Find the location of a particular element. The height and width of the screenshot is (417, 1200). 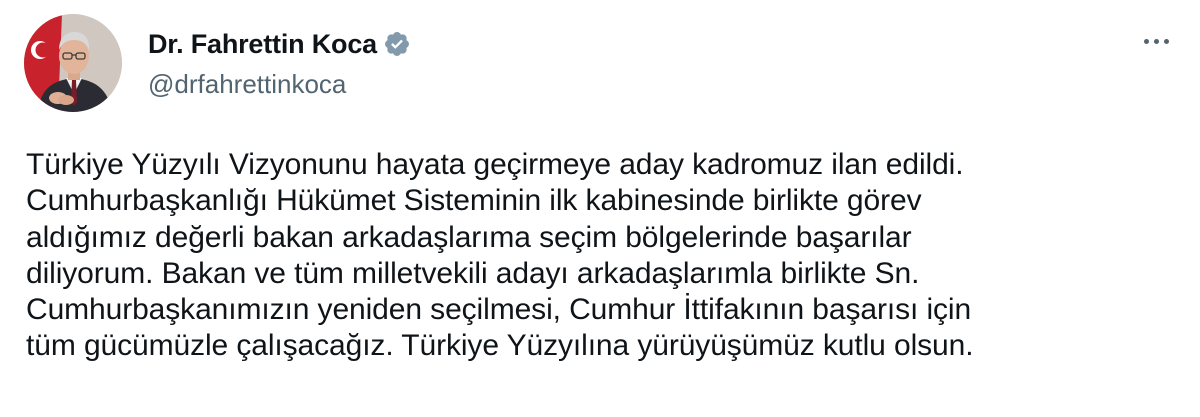

display-name: Dr. Fahrettin Koca is located at coordinates (262, 44).